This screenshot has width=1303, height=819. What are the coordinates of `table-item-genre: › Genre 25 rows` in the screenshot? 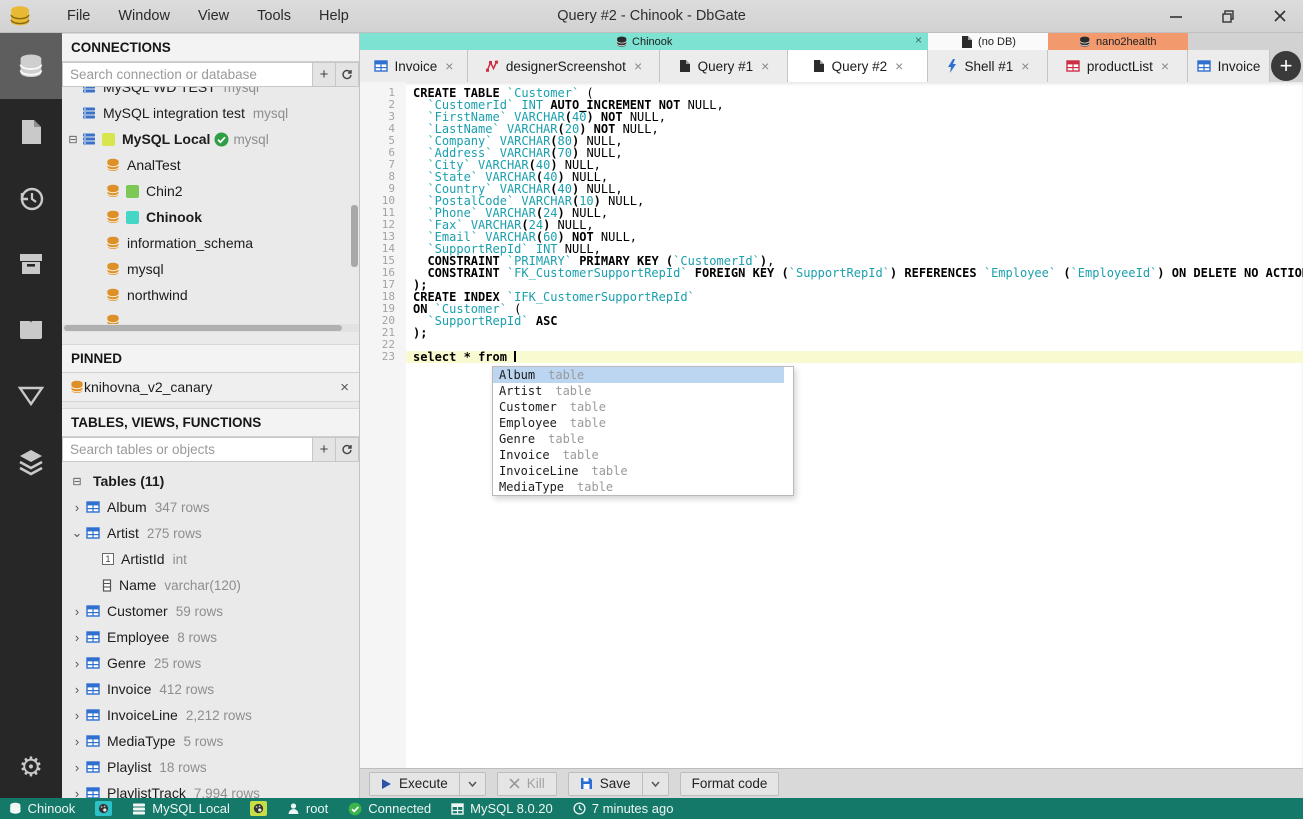 It's located at (210, 663).